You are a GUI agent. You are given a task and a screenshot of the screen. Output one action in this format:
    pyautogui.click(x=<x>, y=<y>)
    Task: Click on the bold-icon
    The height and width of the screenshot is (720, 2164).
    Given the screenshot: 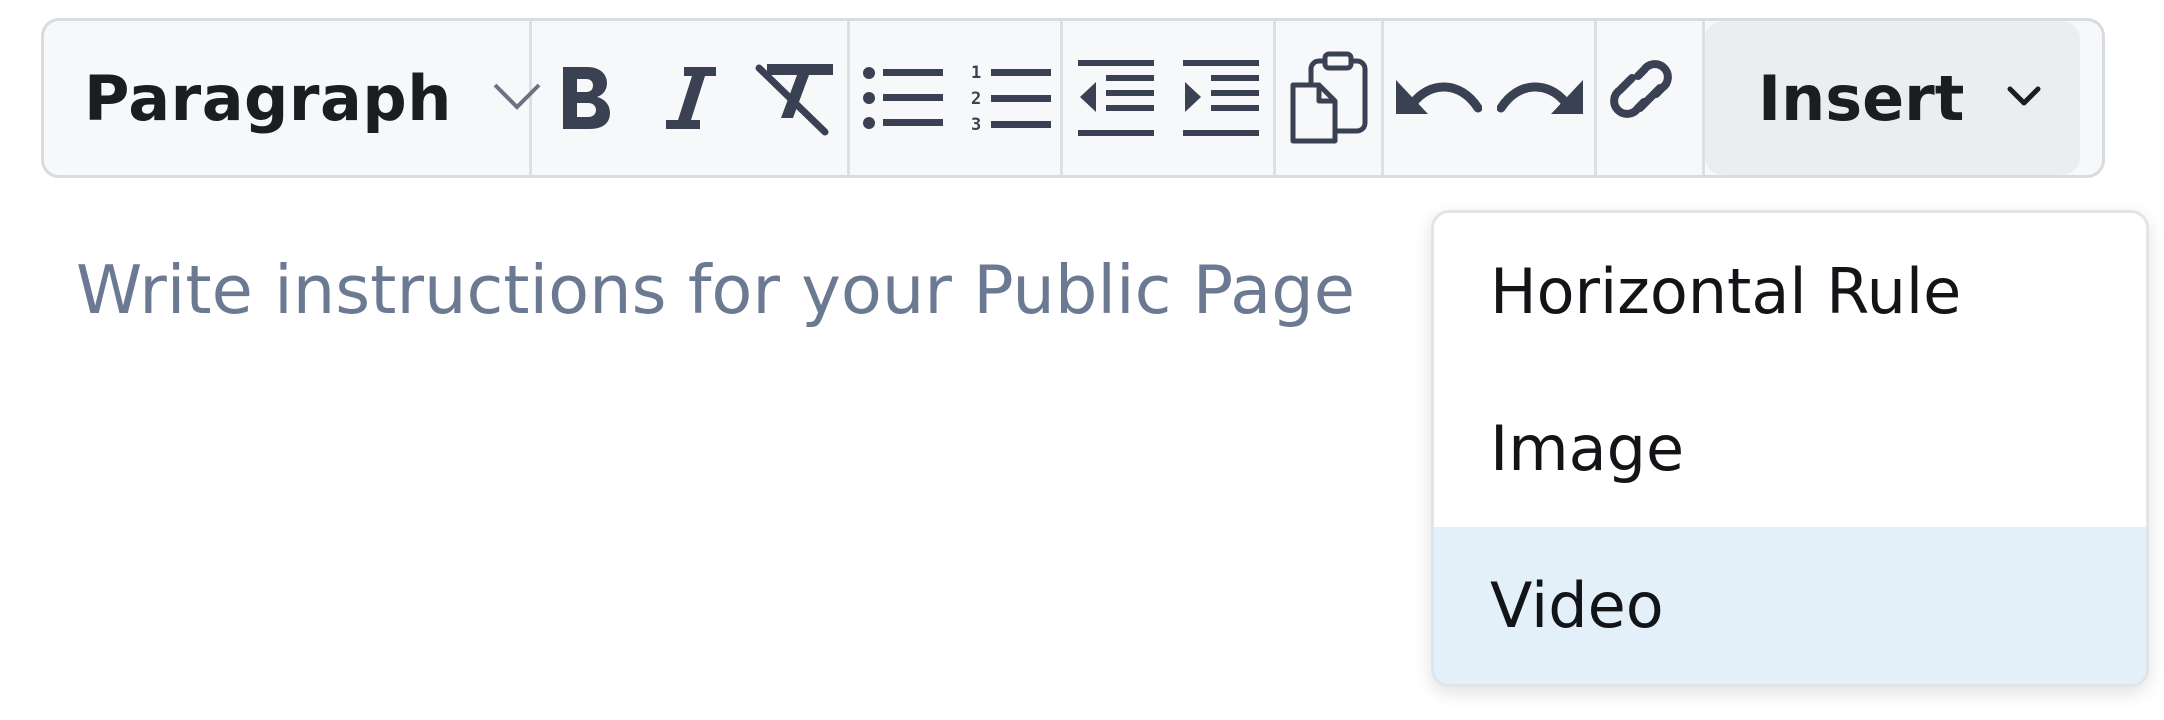 What is the action you would take?
    pyautogui.click(x=585, y=98)
    